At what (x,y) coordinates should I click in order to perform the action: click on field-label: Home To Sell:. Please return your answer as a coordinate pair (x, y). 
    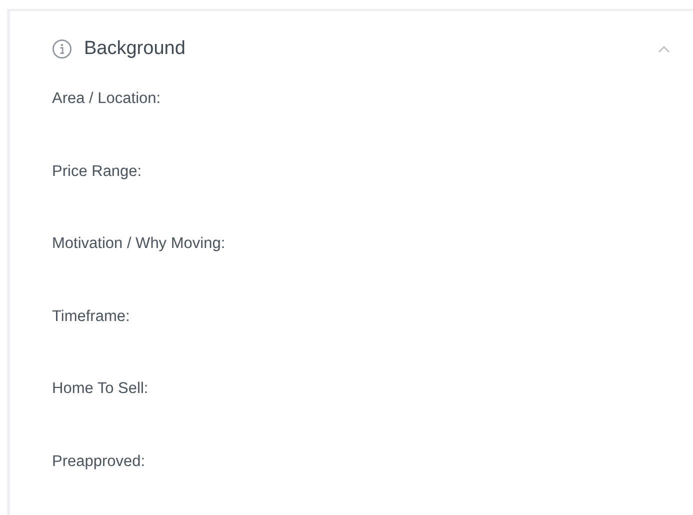
    Looking at the image, I should click on (100, 388).